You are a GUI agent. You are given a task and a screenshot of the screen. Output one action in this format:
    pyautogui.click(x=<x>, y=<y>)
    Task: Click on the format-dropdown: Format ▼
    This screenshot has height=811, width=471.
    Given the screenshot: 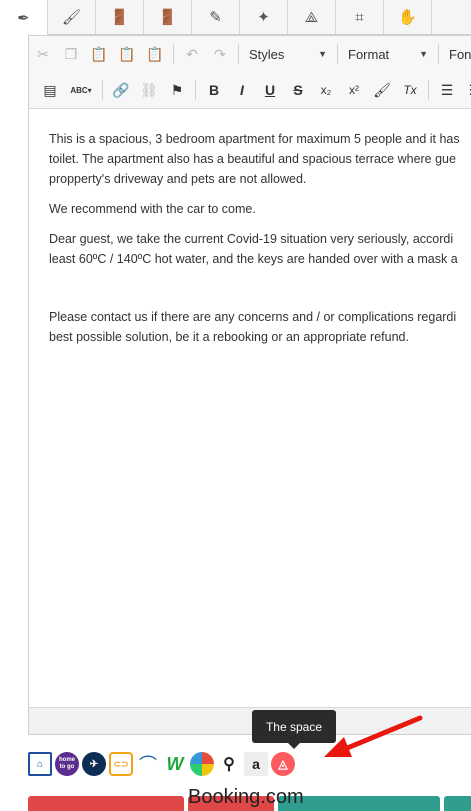 What is the action you would take?
    pyautogui.click(x=388, y=54)
    